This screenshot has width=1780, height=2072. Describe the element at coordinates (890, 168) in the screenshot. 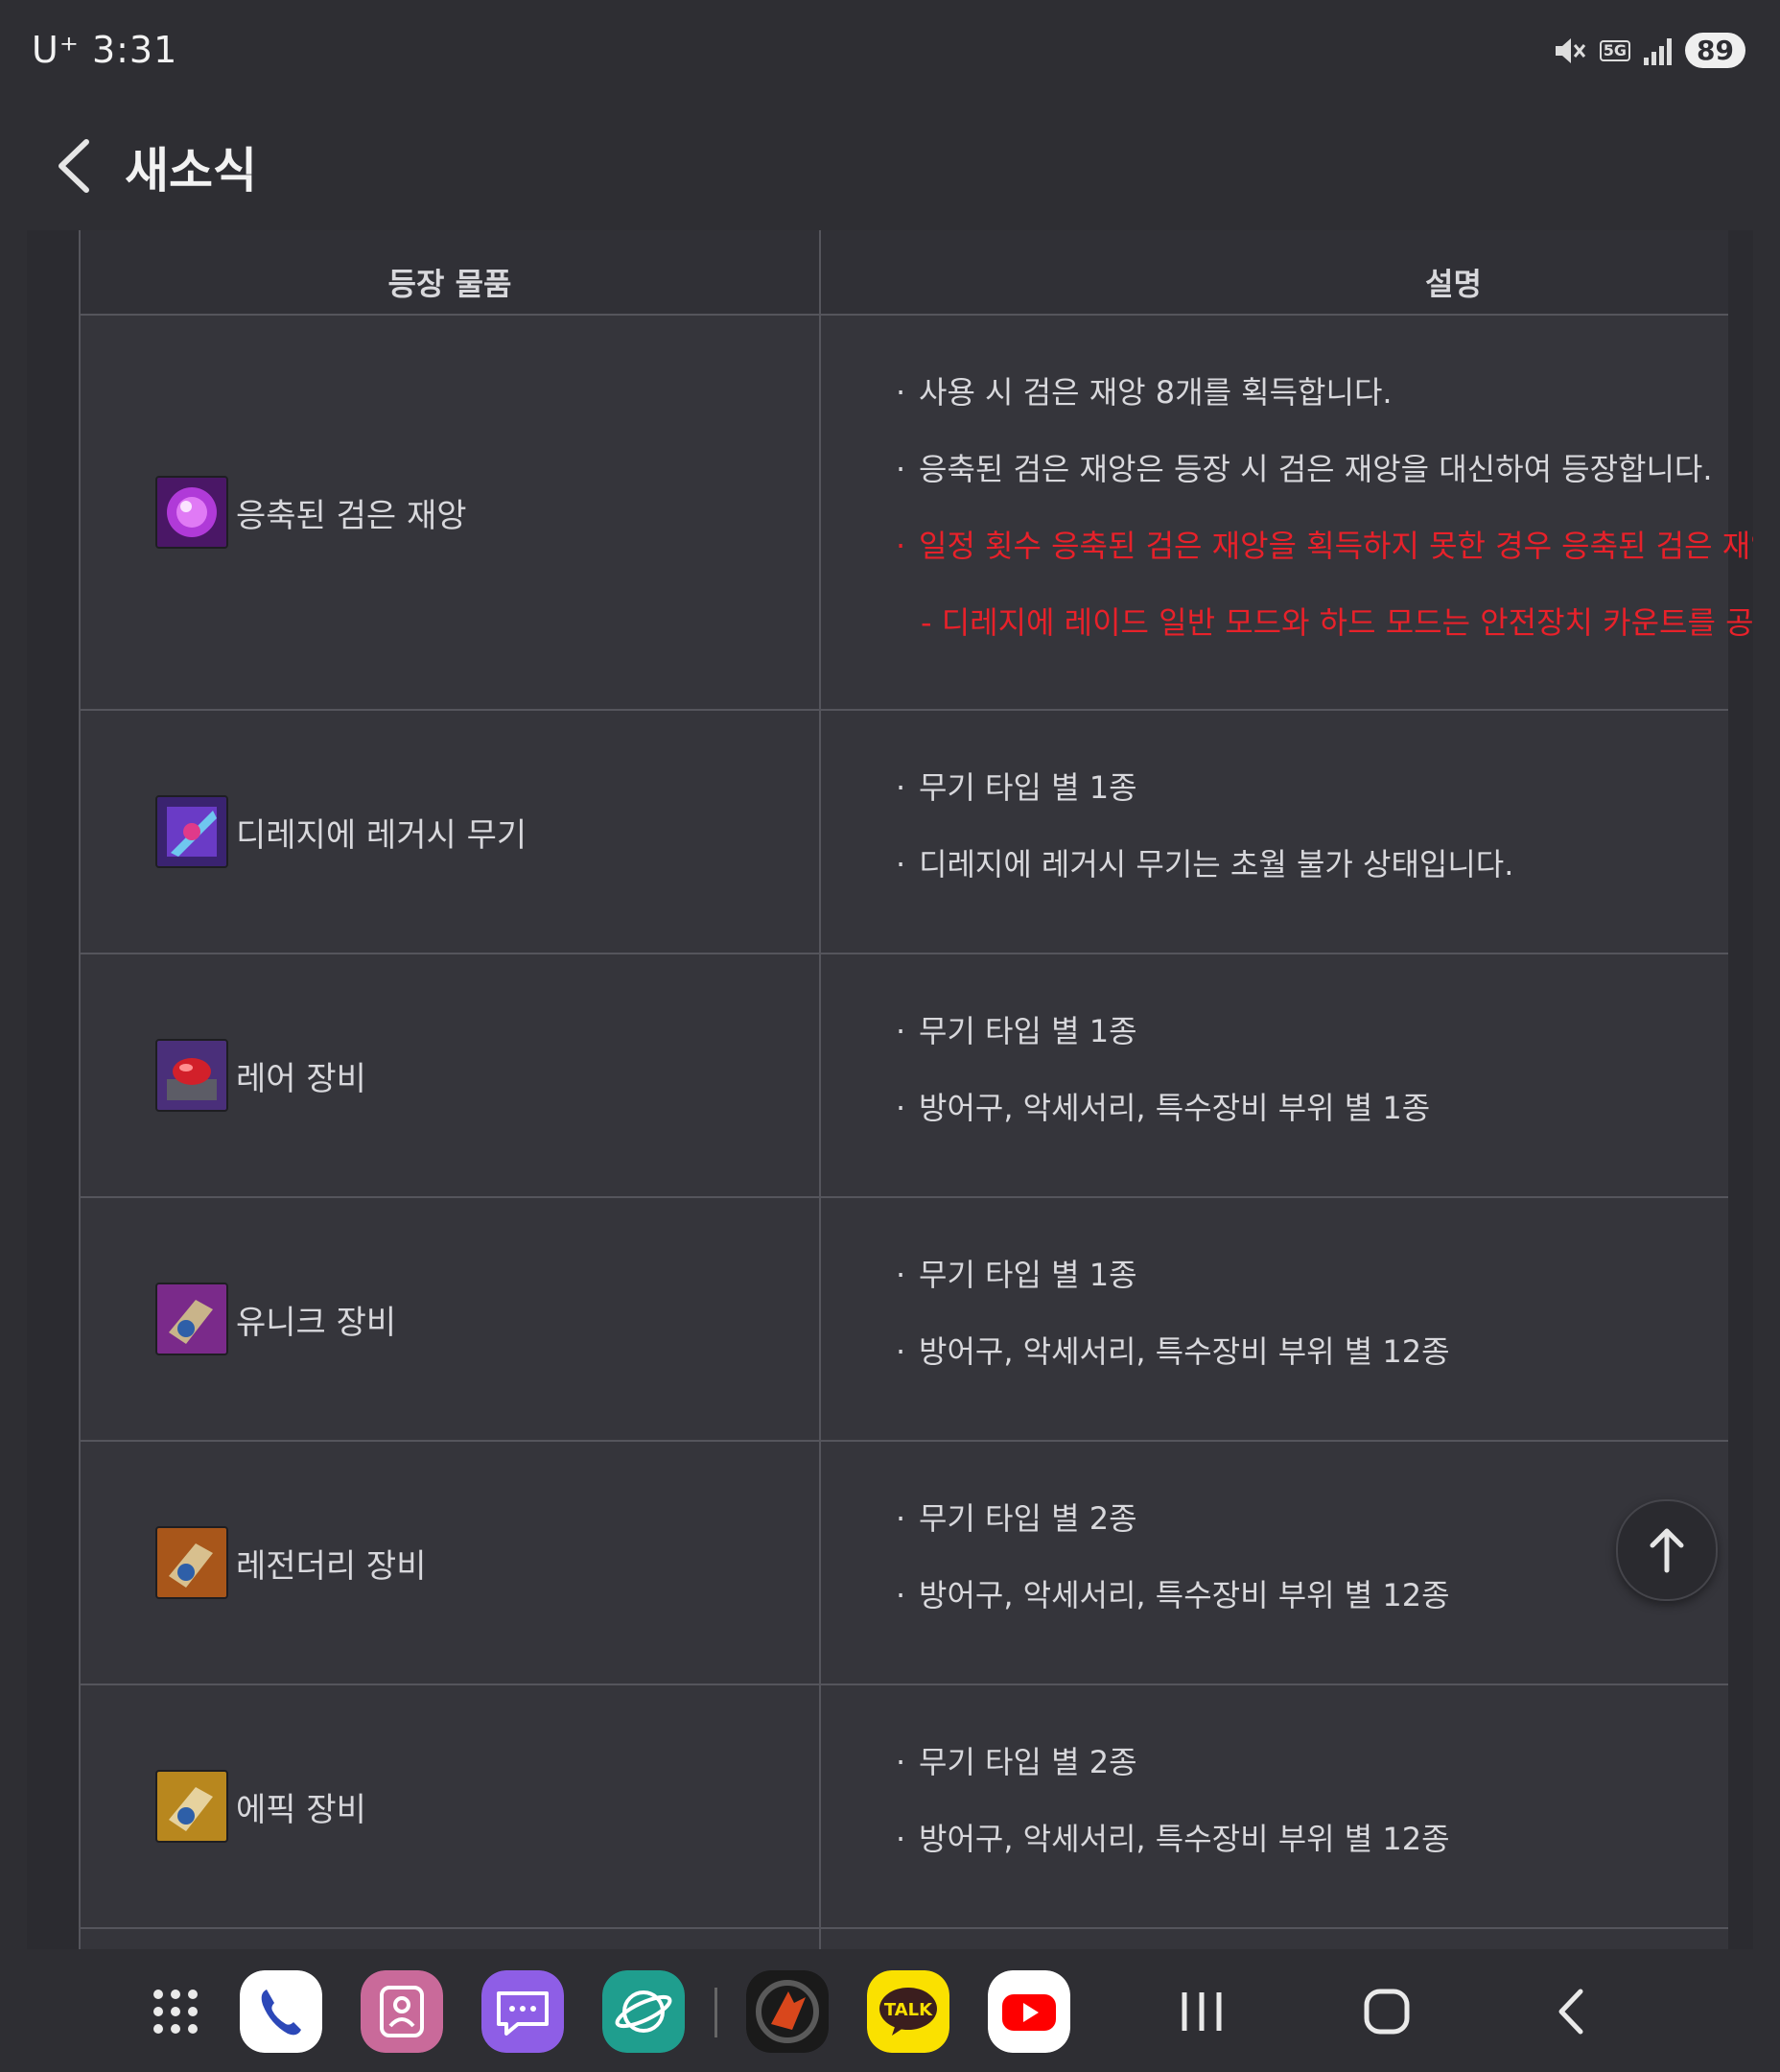

I see `app-header: 새소식` at that location.